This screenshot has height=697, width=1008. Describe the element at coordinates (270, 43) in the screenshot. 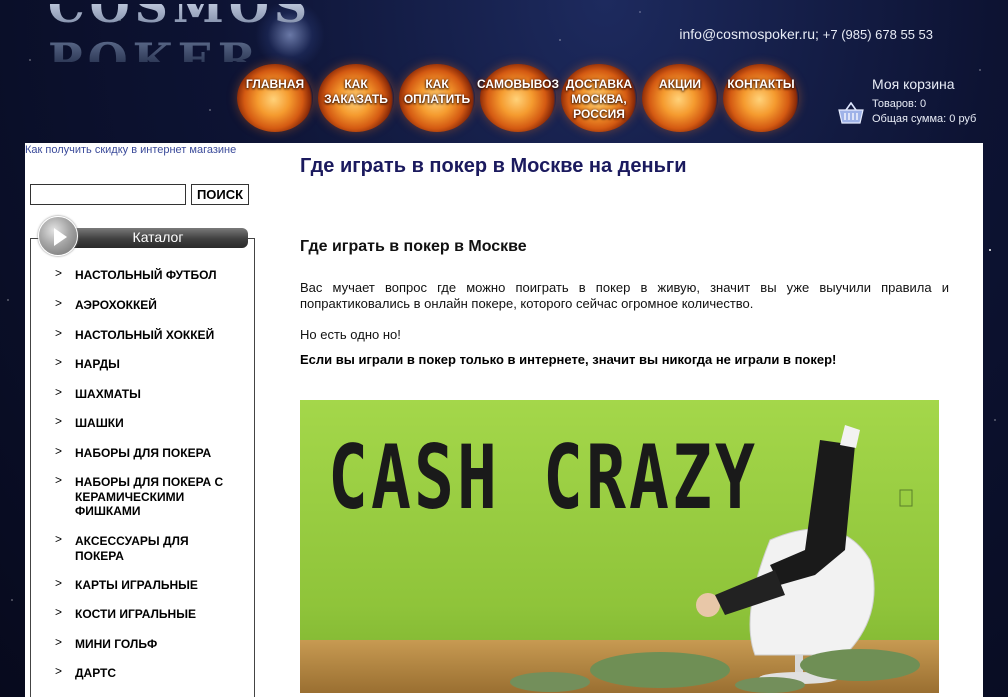

I see `site-logo: COSMOS POKER` at that location.